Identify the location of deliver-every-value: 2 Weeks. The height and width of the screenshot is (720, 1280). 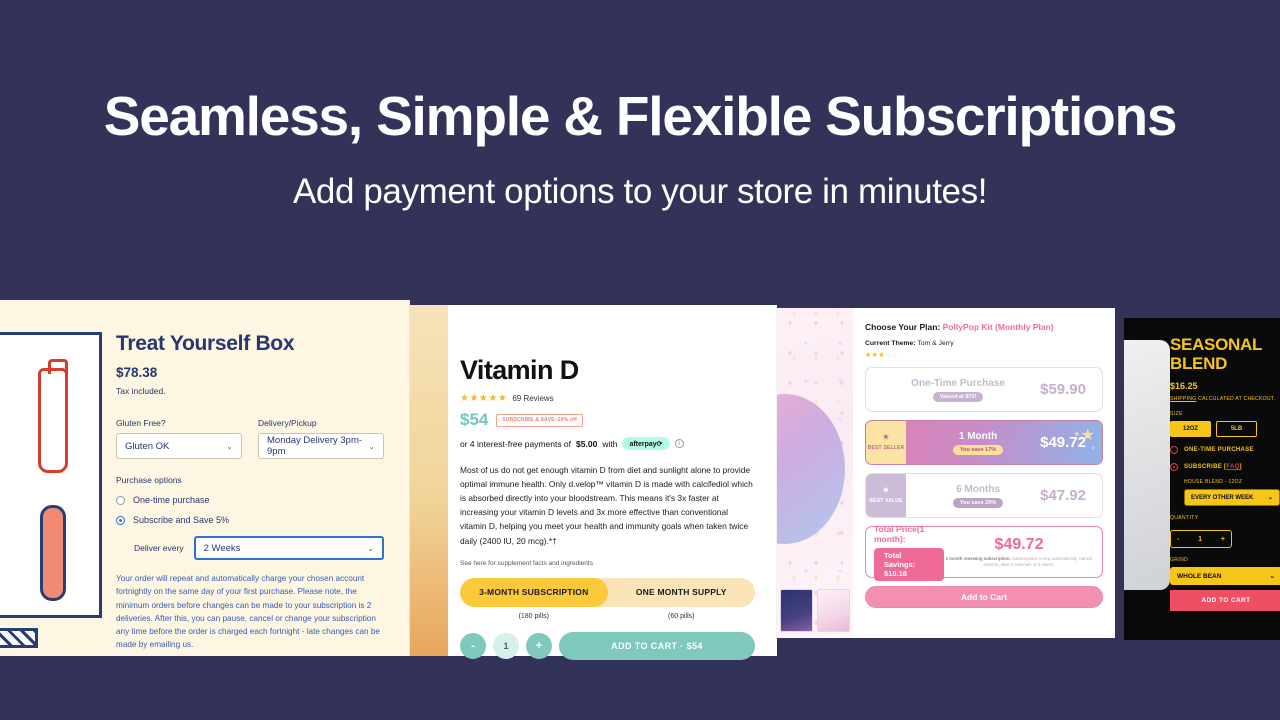
(222, 548).